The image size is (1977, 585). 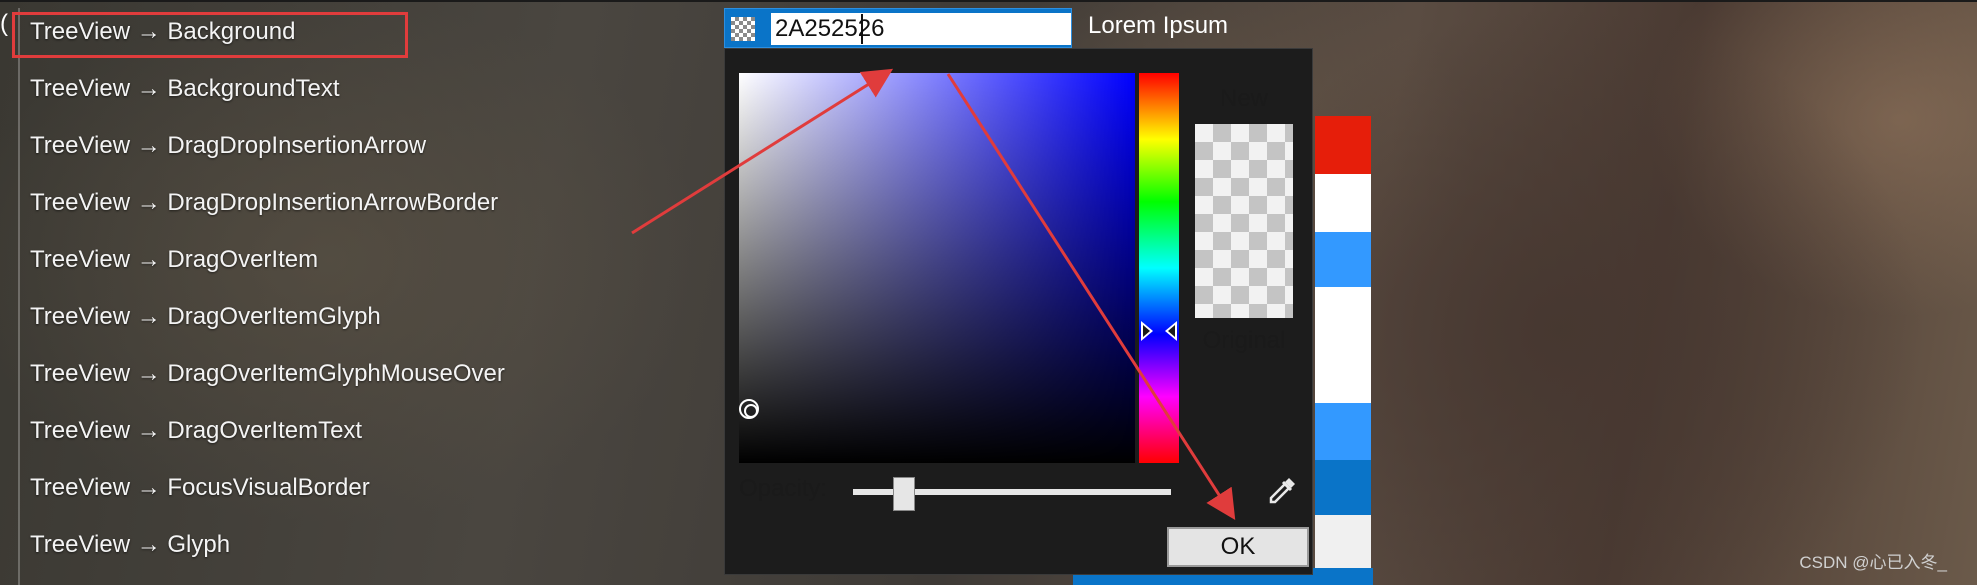 I want to click on sample-text: Lorem Ipsum, so click(x=1158, y=25).